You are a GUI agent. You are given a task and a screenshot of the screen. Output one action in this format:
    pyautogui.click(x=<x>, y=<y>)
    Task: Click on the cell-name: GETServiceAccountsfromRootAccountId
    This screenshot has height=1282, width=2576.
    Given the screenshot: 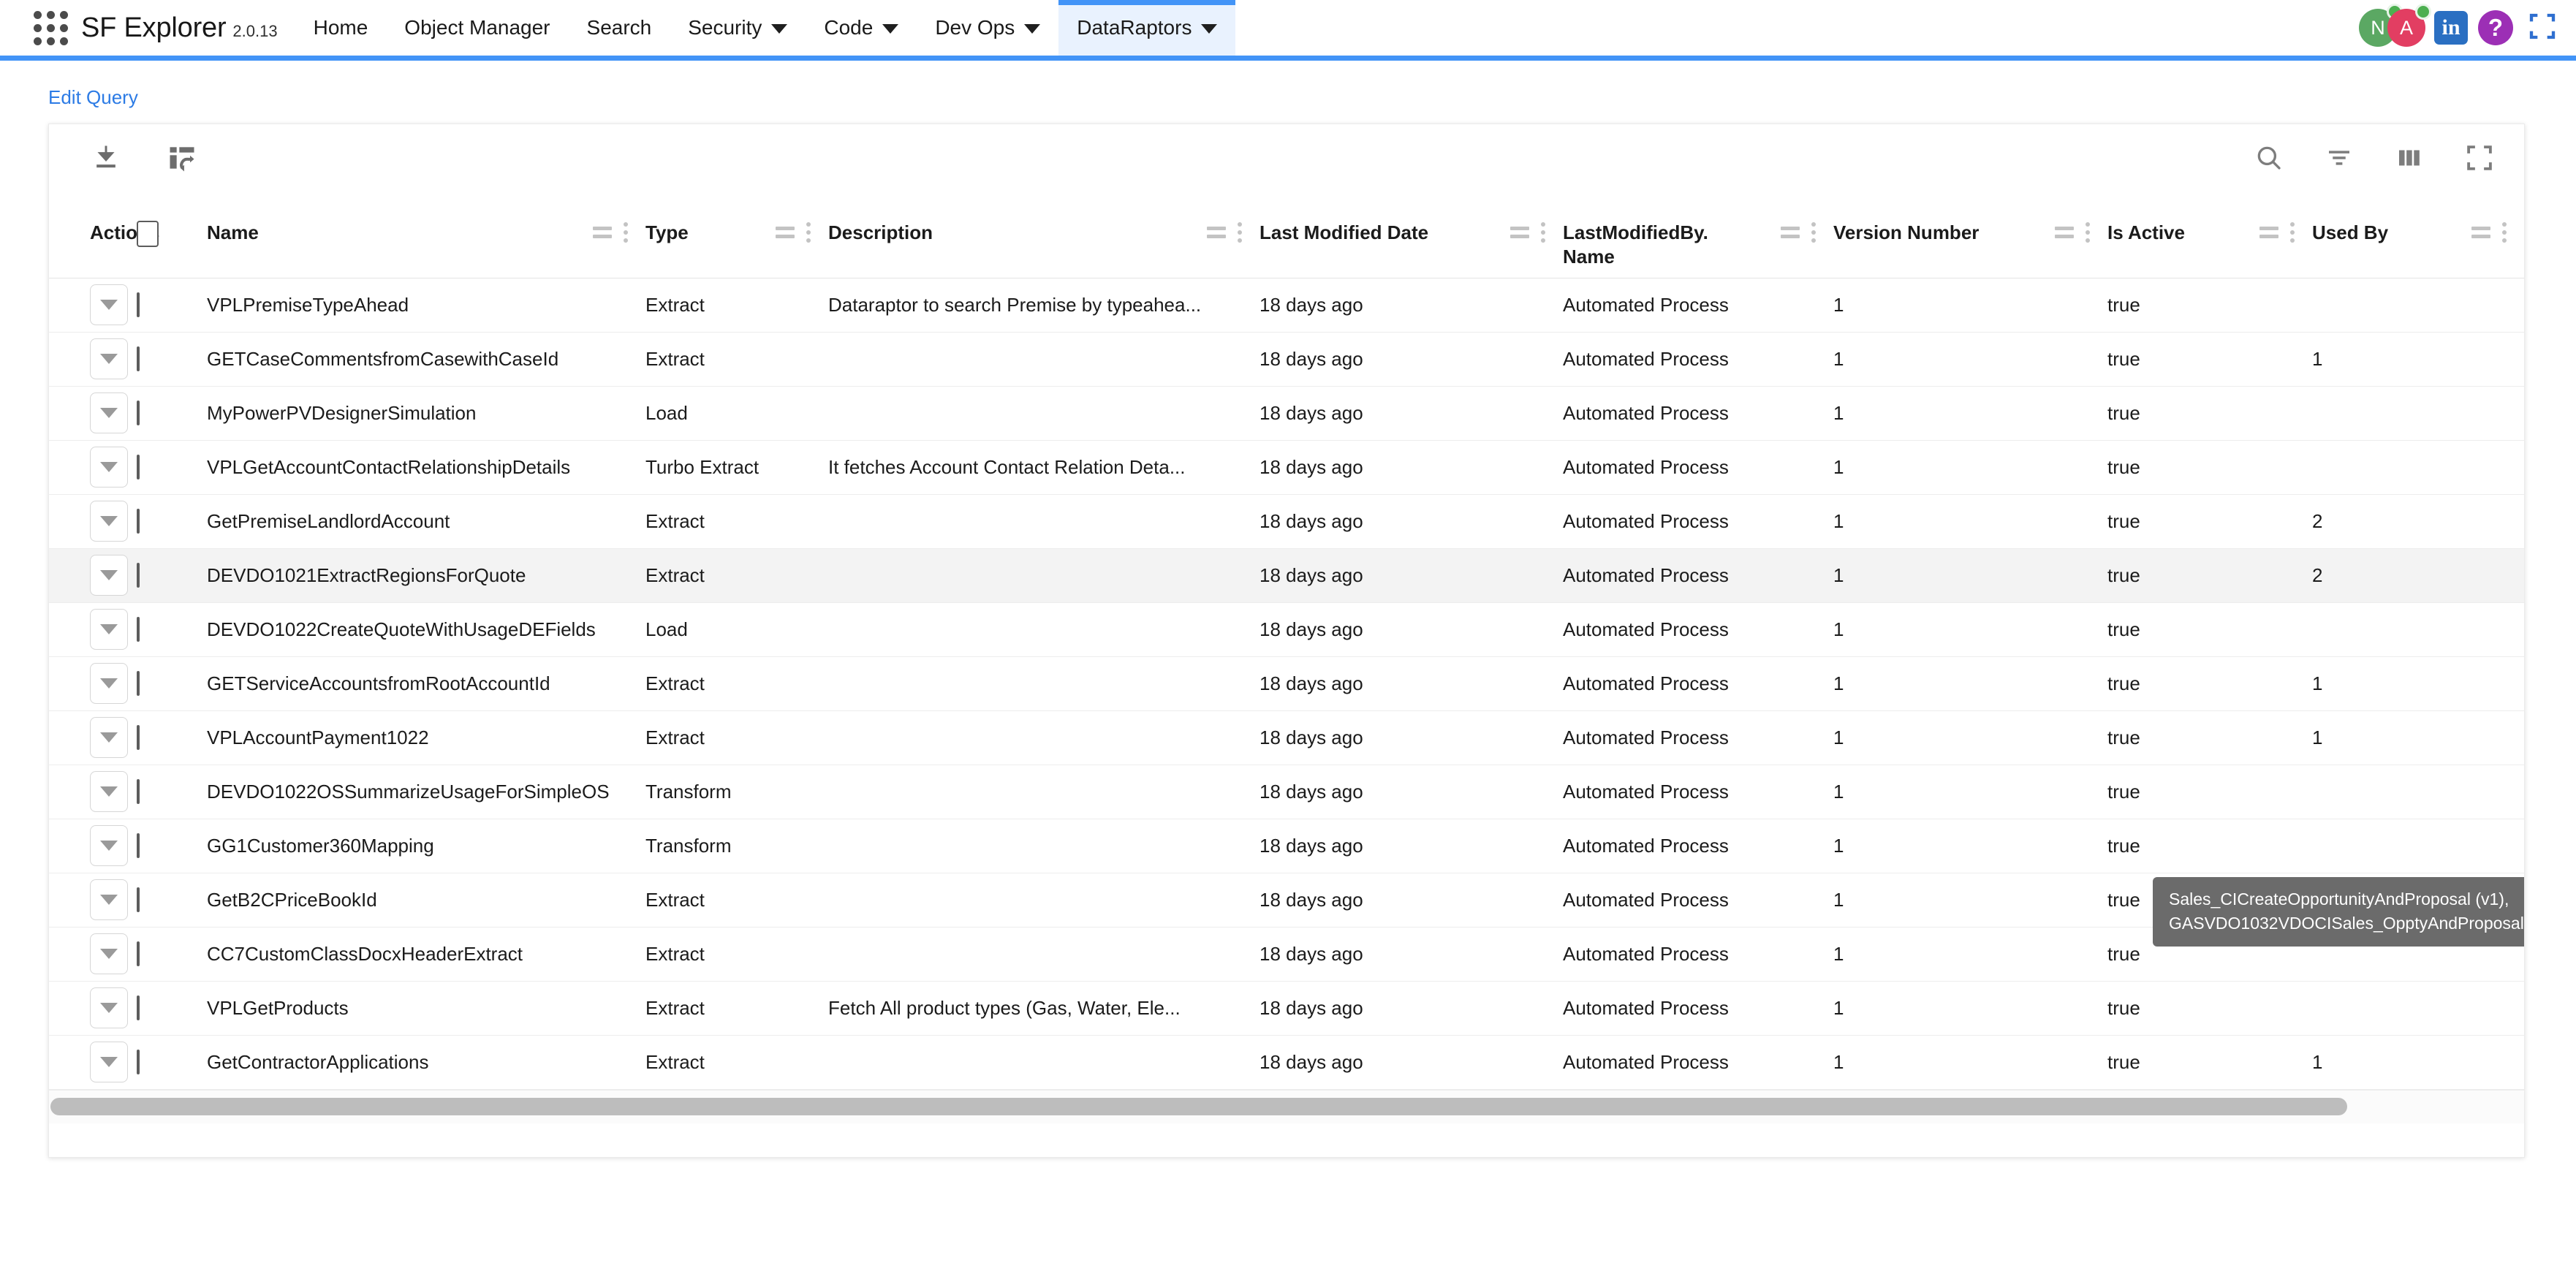 What is the action you would take?
    pyautogui.click(x=378, y=683)
    